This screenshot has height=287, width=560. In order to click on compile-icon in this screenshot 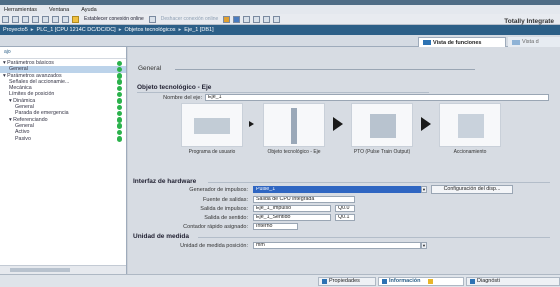, I will do `click(55, 19)`.